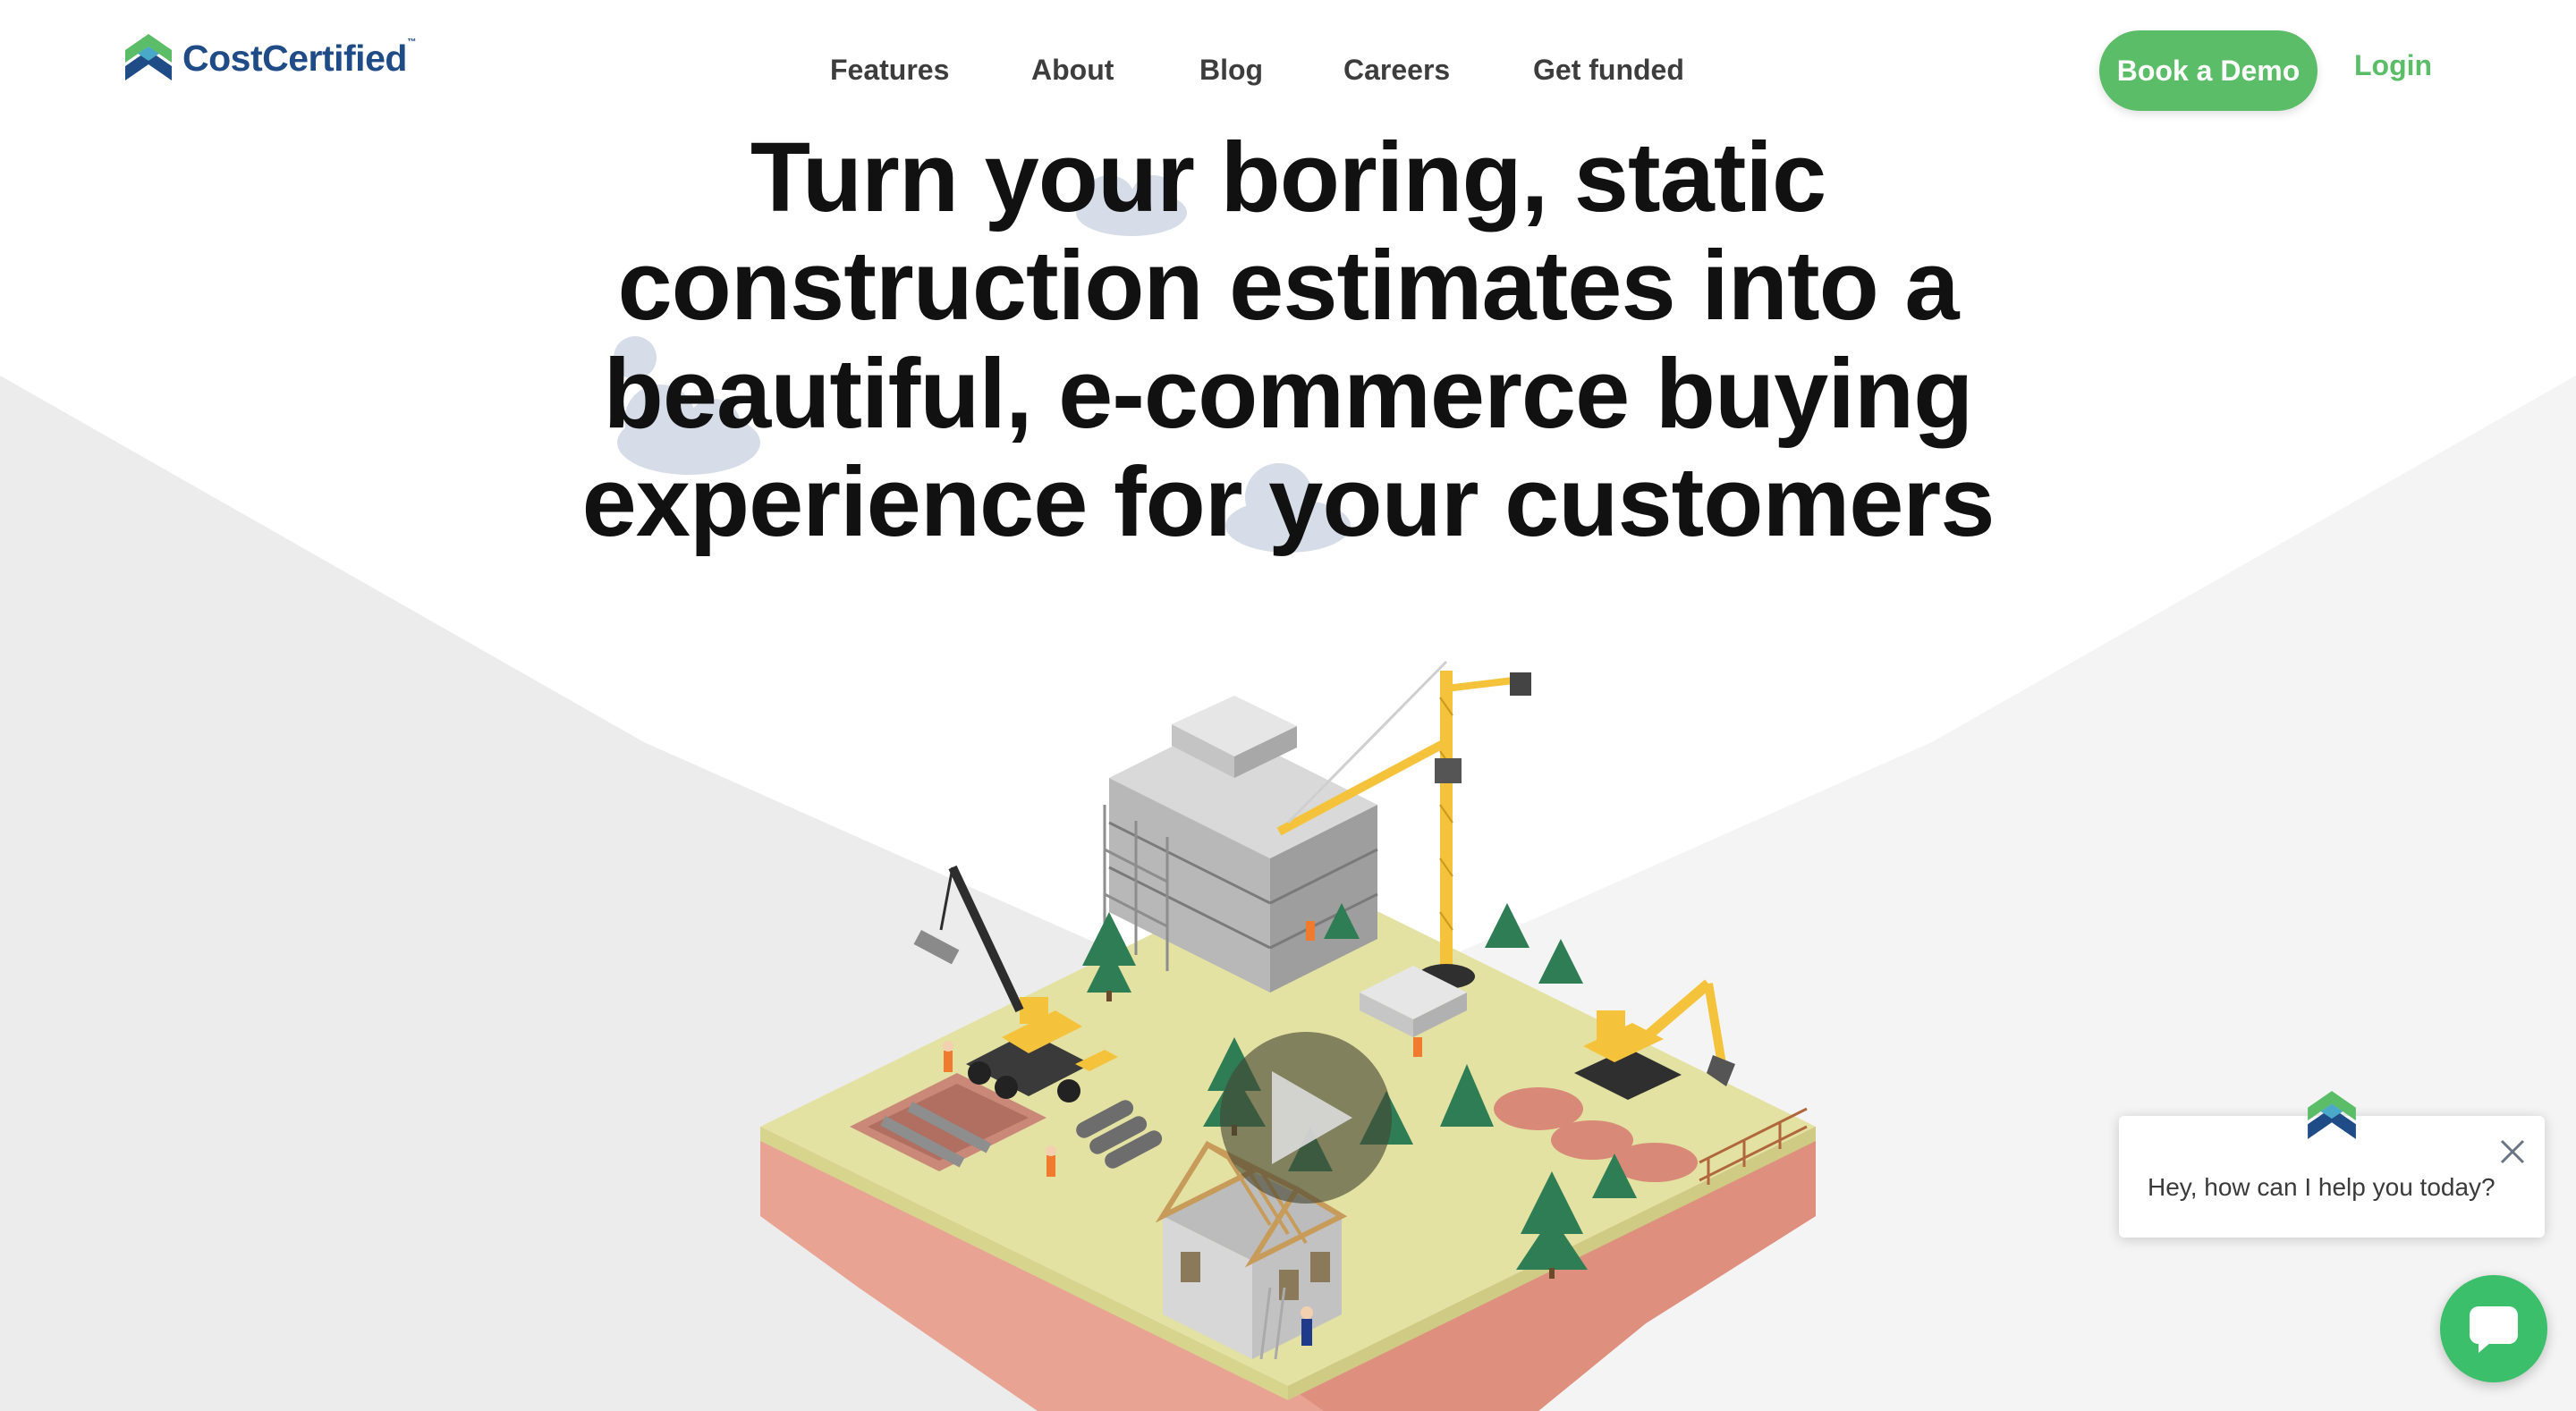 This screenshot has height=1411, width=2576. I want to click on hero-line: construction estimates into a, so click(1288, 286).